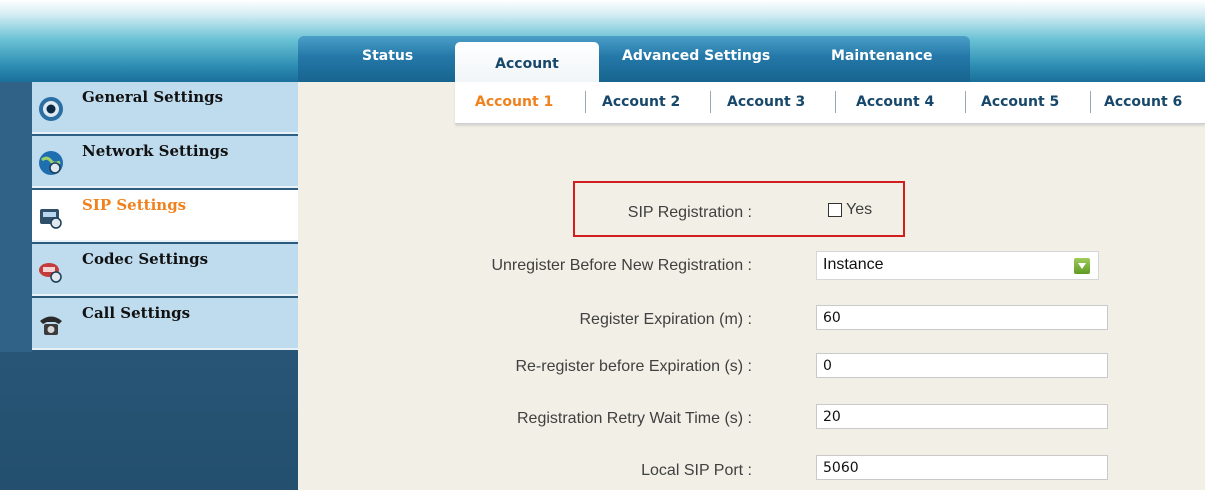 This screenshot has width=1205, height=490. Describe the element at coordinates (1082, 266) in the screenshot. I see `chevron-down-icon` at that location.